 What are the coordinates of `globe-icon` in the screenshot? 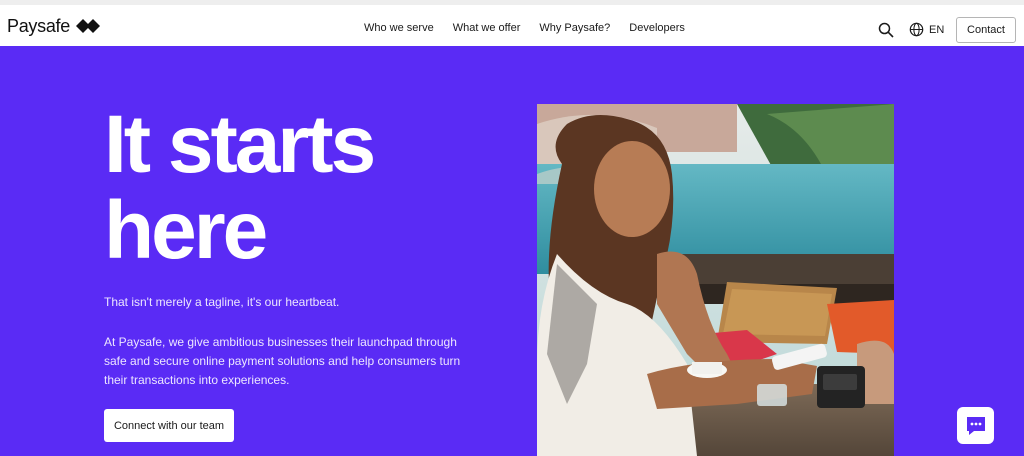 It's located at (916, 29).